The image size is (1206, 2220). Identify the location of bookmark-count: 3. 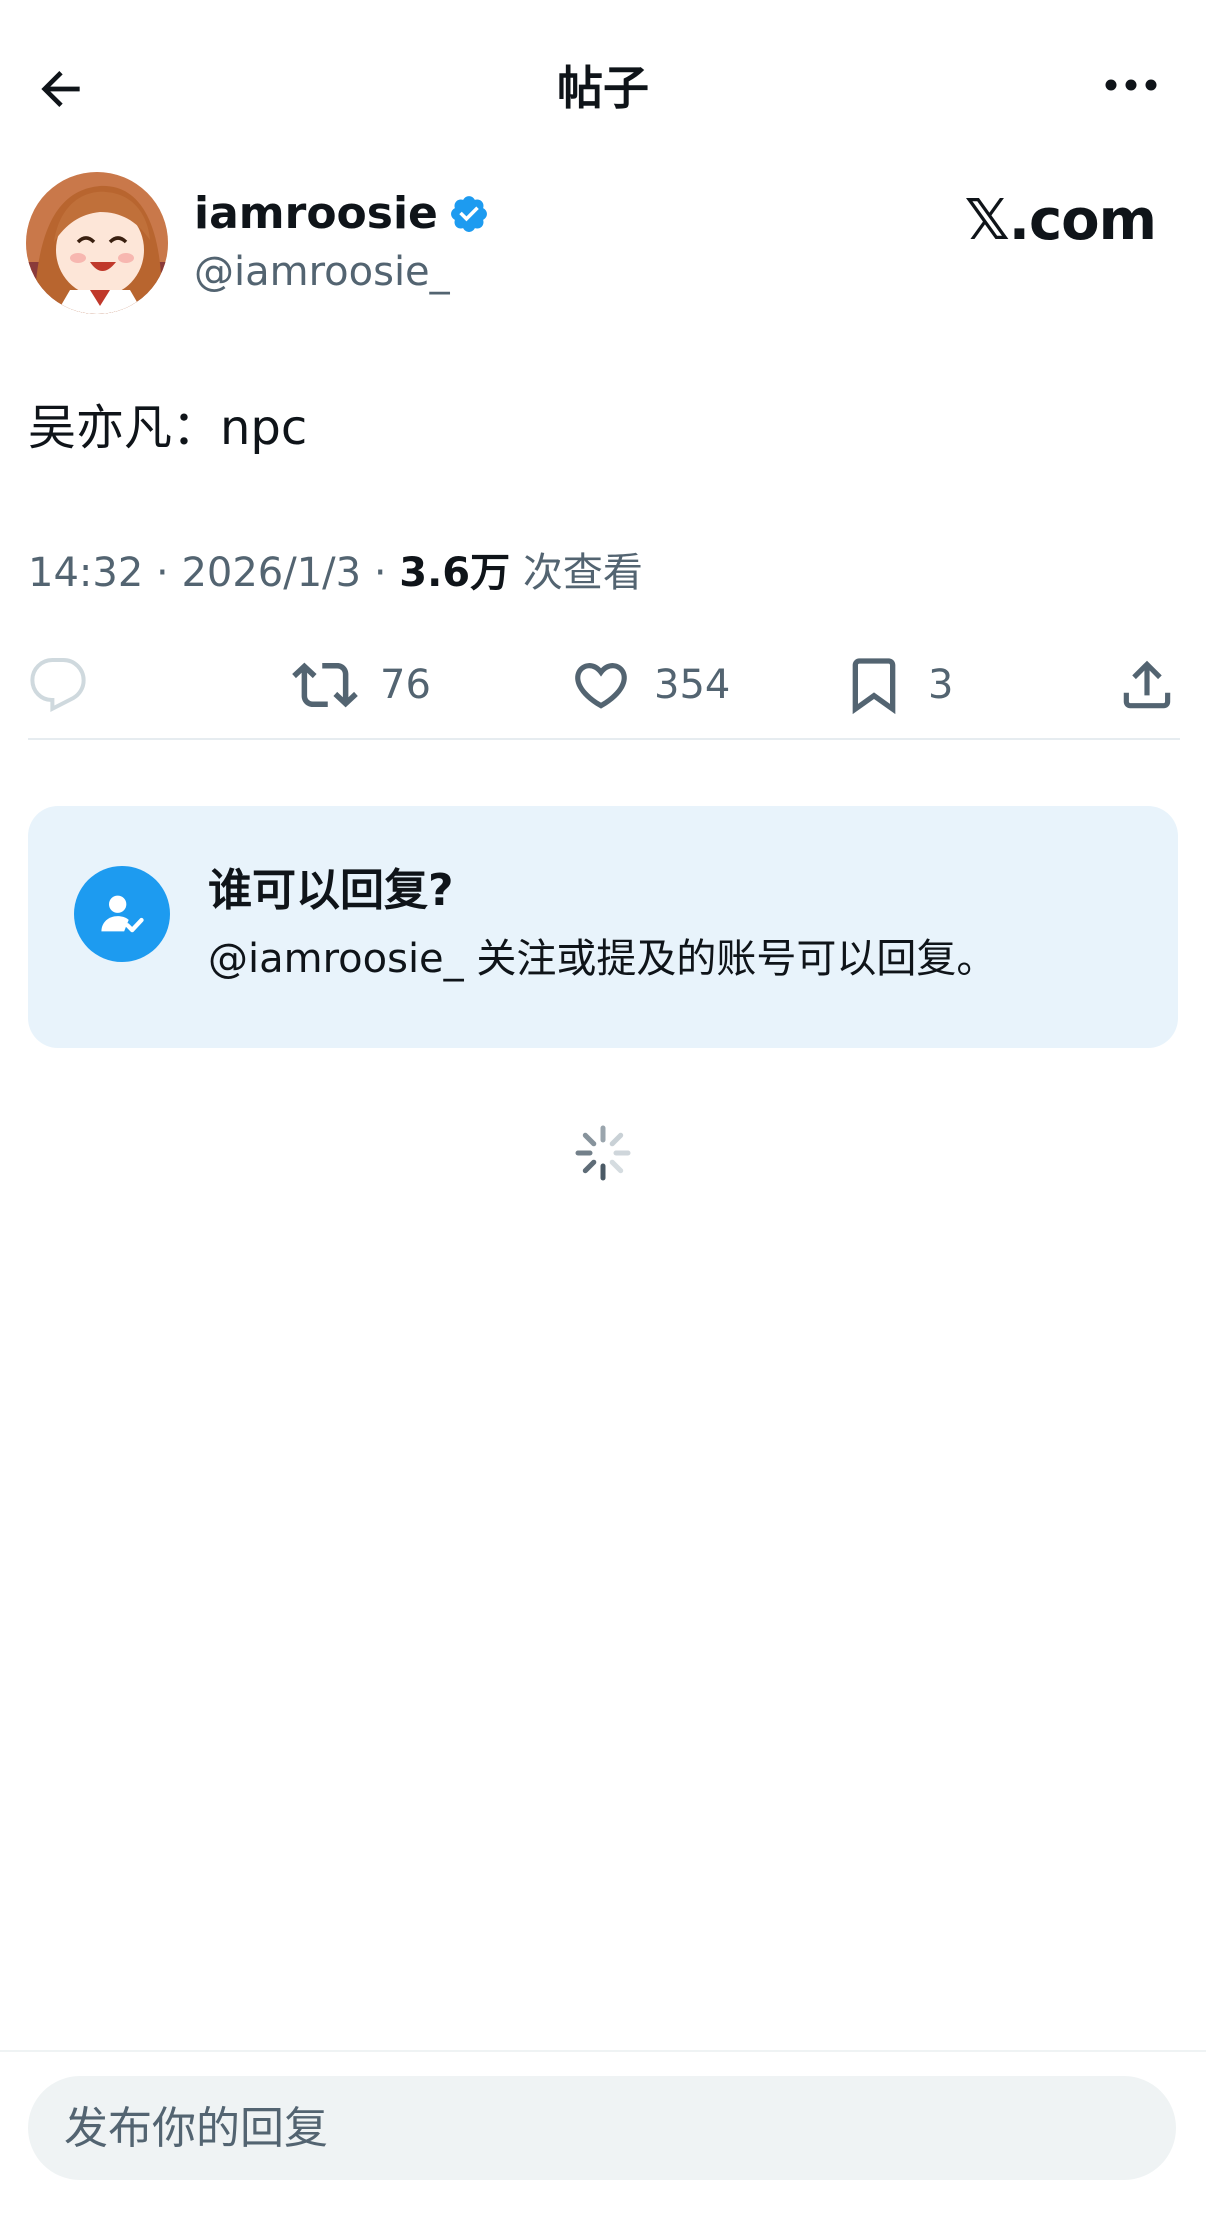
(941, 685).